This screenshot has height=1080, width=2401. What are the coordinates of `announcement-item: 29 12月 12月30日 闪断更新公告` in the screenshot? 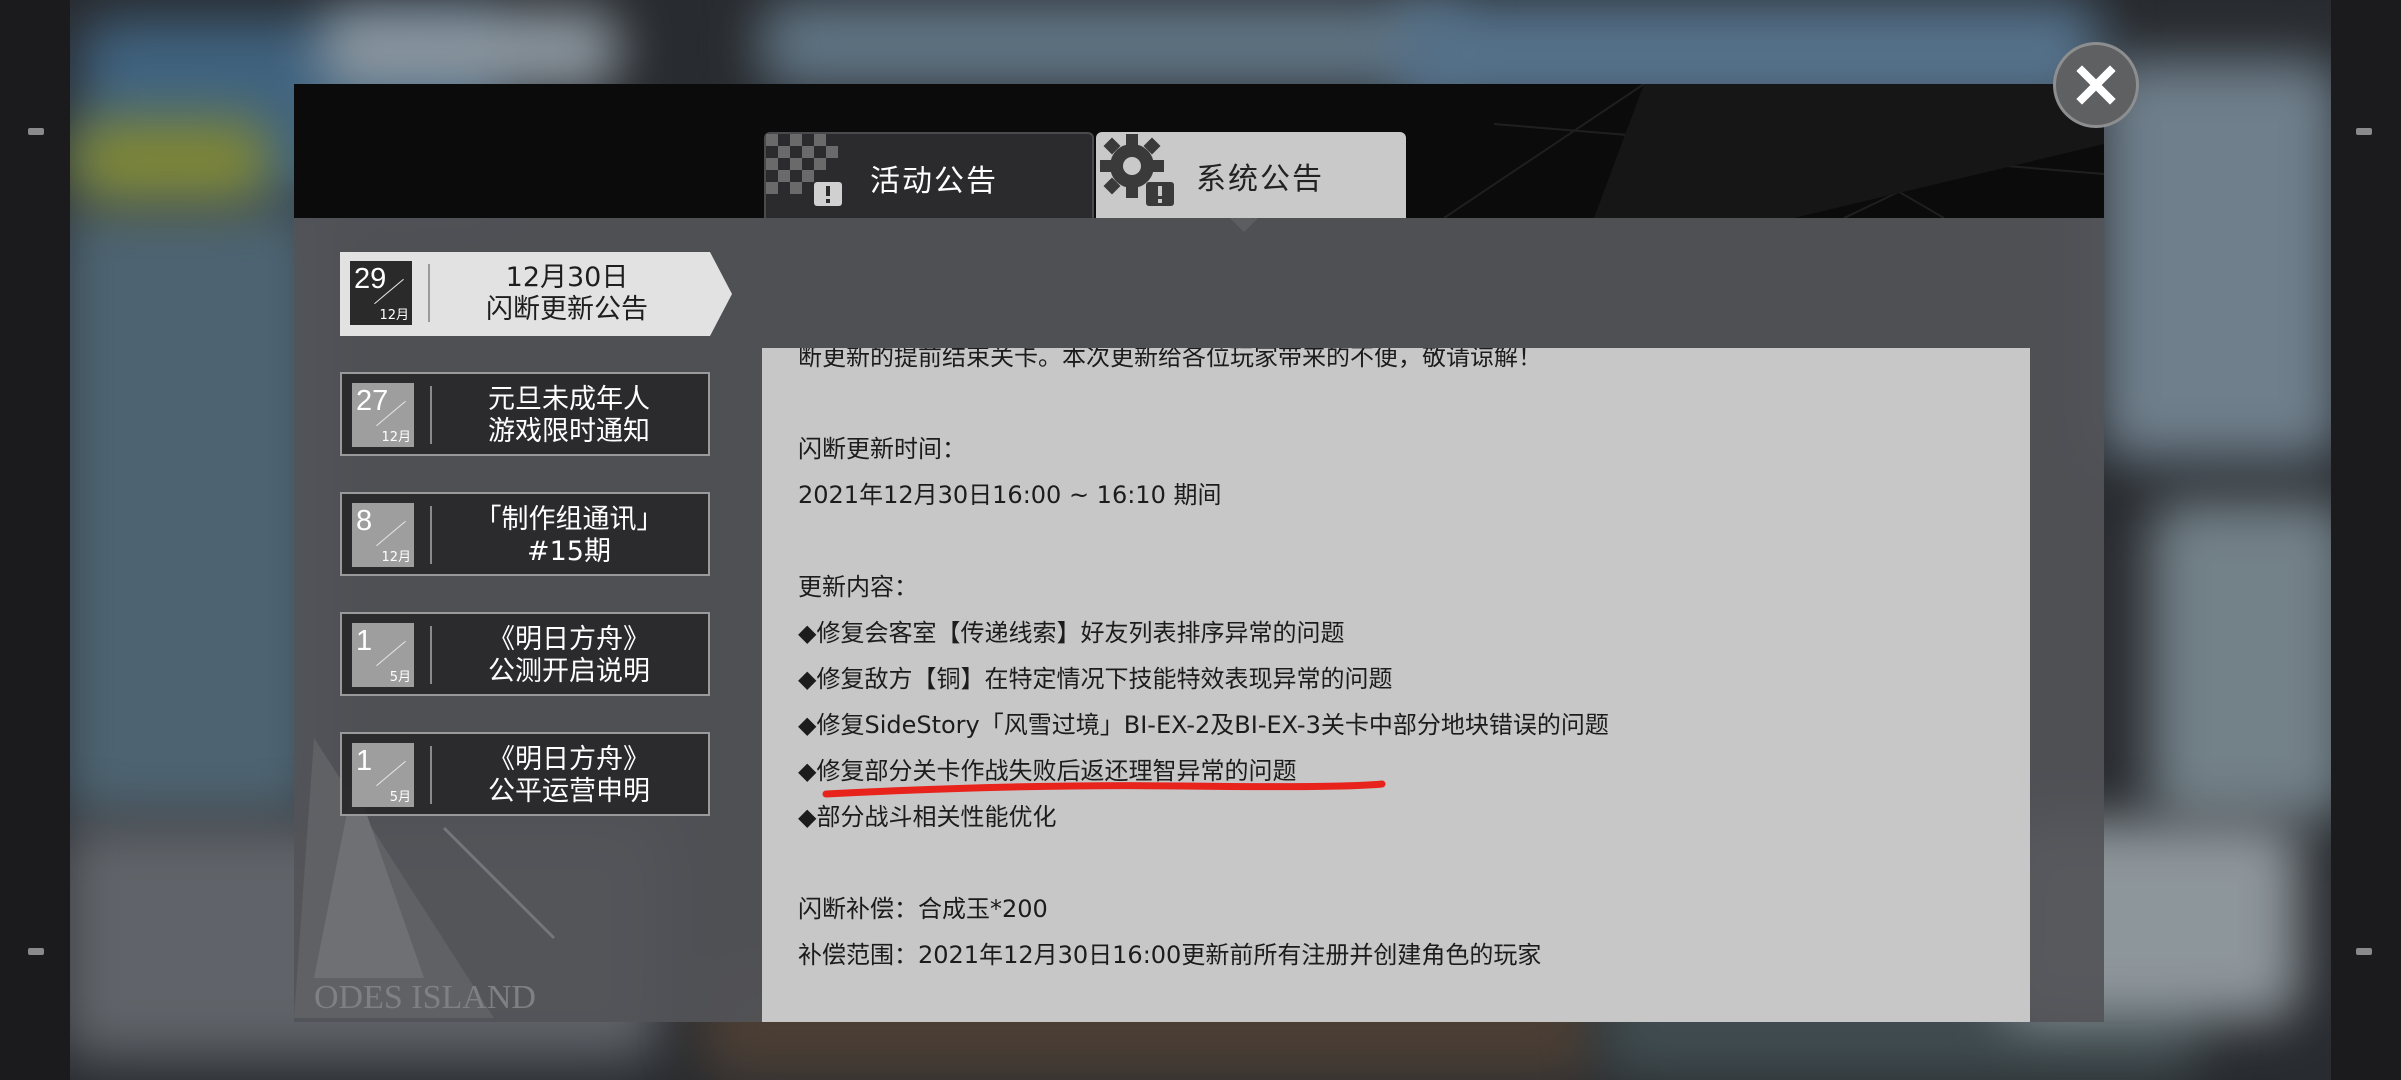 It's located at (536, 294).